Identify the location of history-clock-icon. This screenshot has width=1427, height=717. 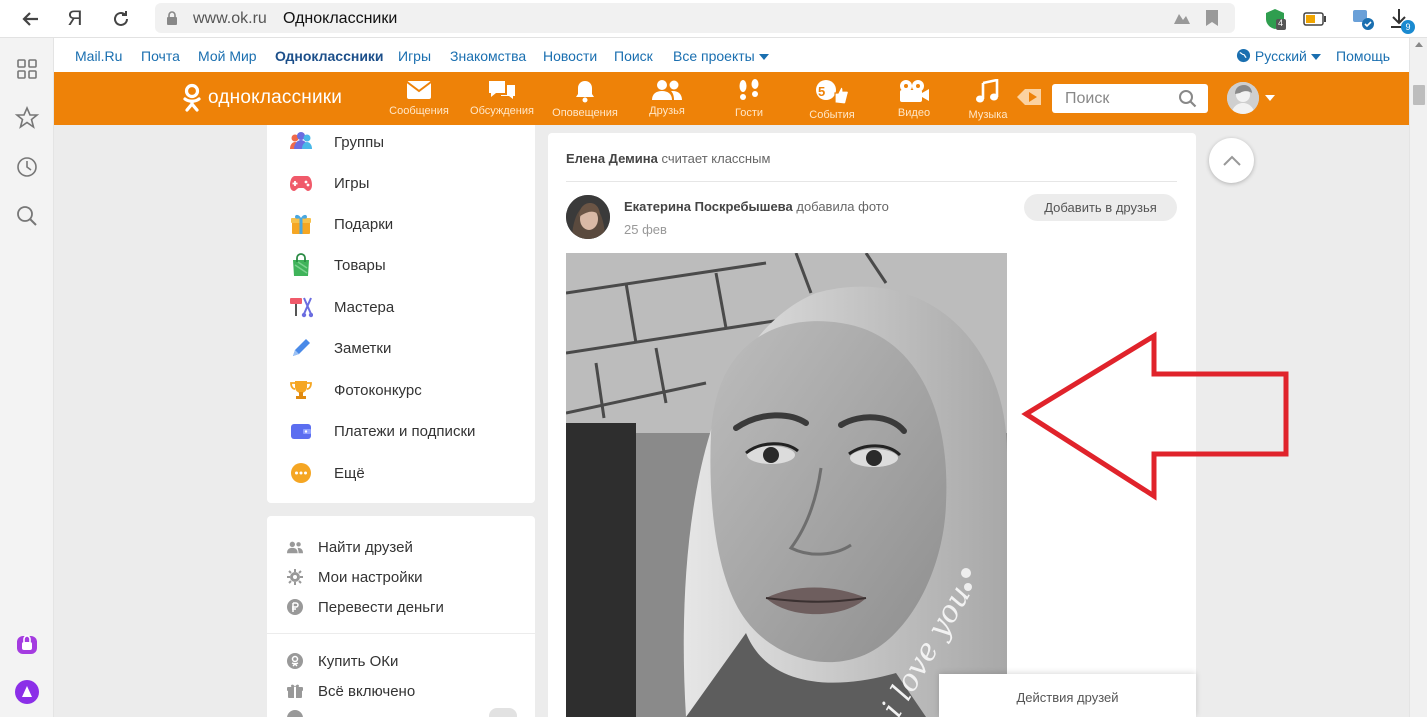
(27, 167).